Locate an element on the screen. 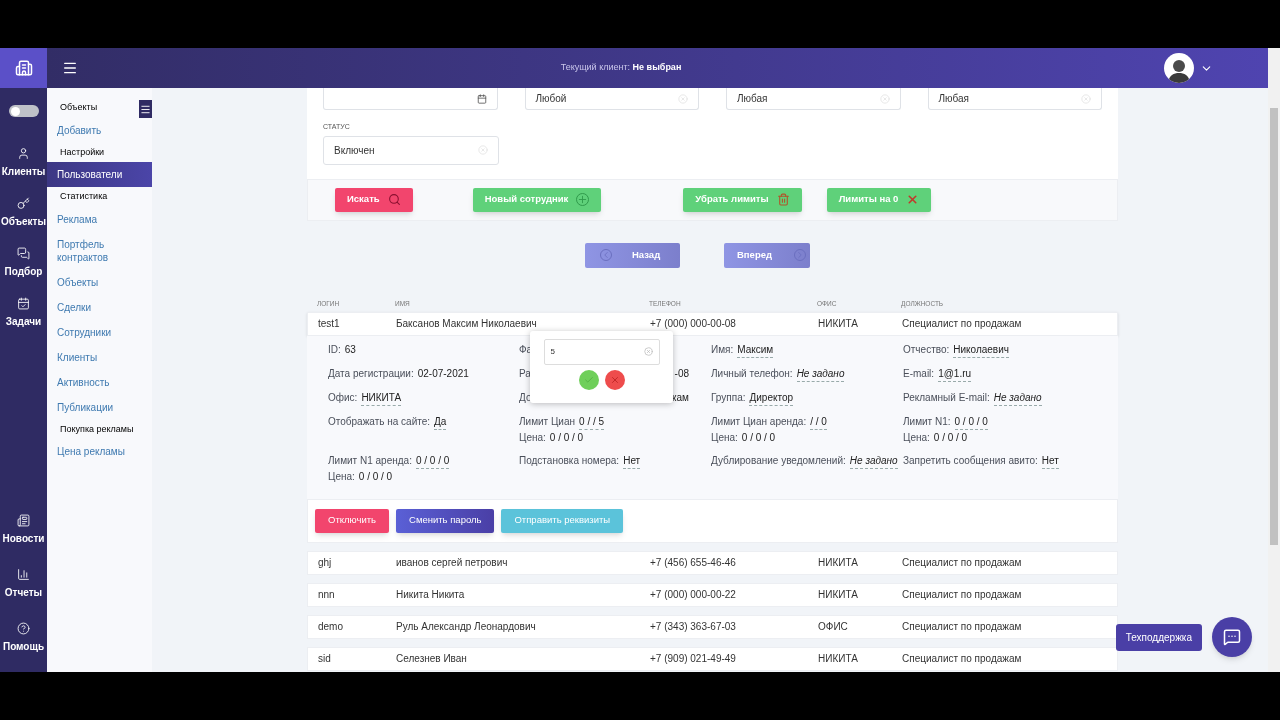  field-value: НИКИТА is located at coordinates (381, 397).